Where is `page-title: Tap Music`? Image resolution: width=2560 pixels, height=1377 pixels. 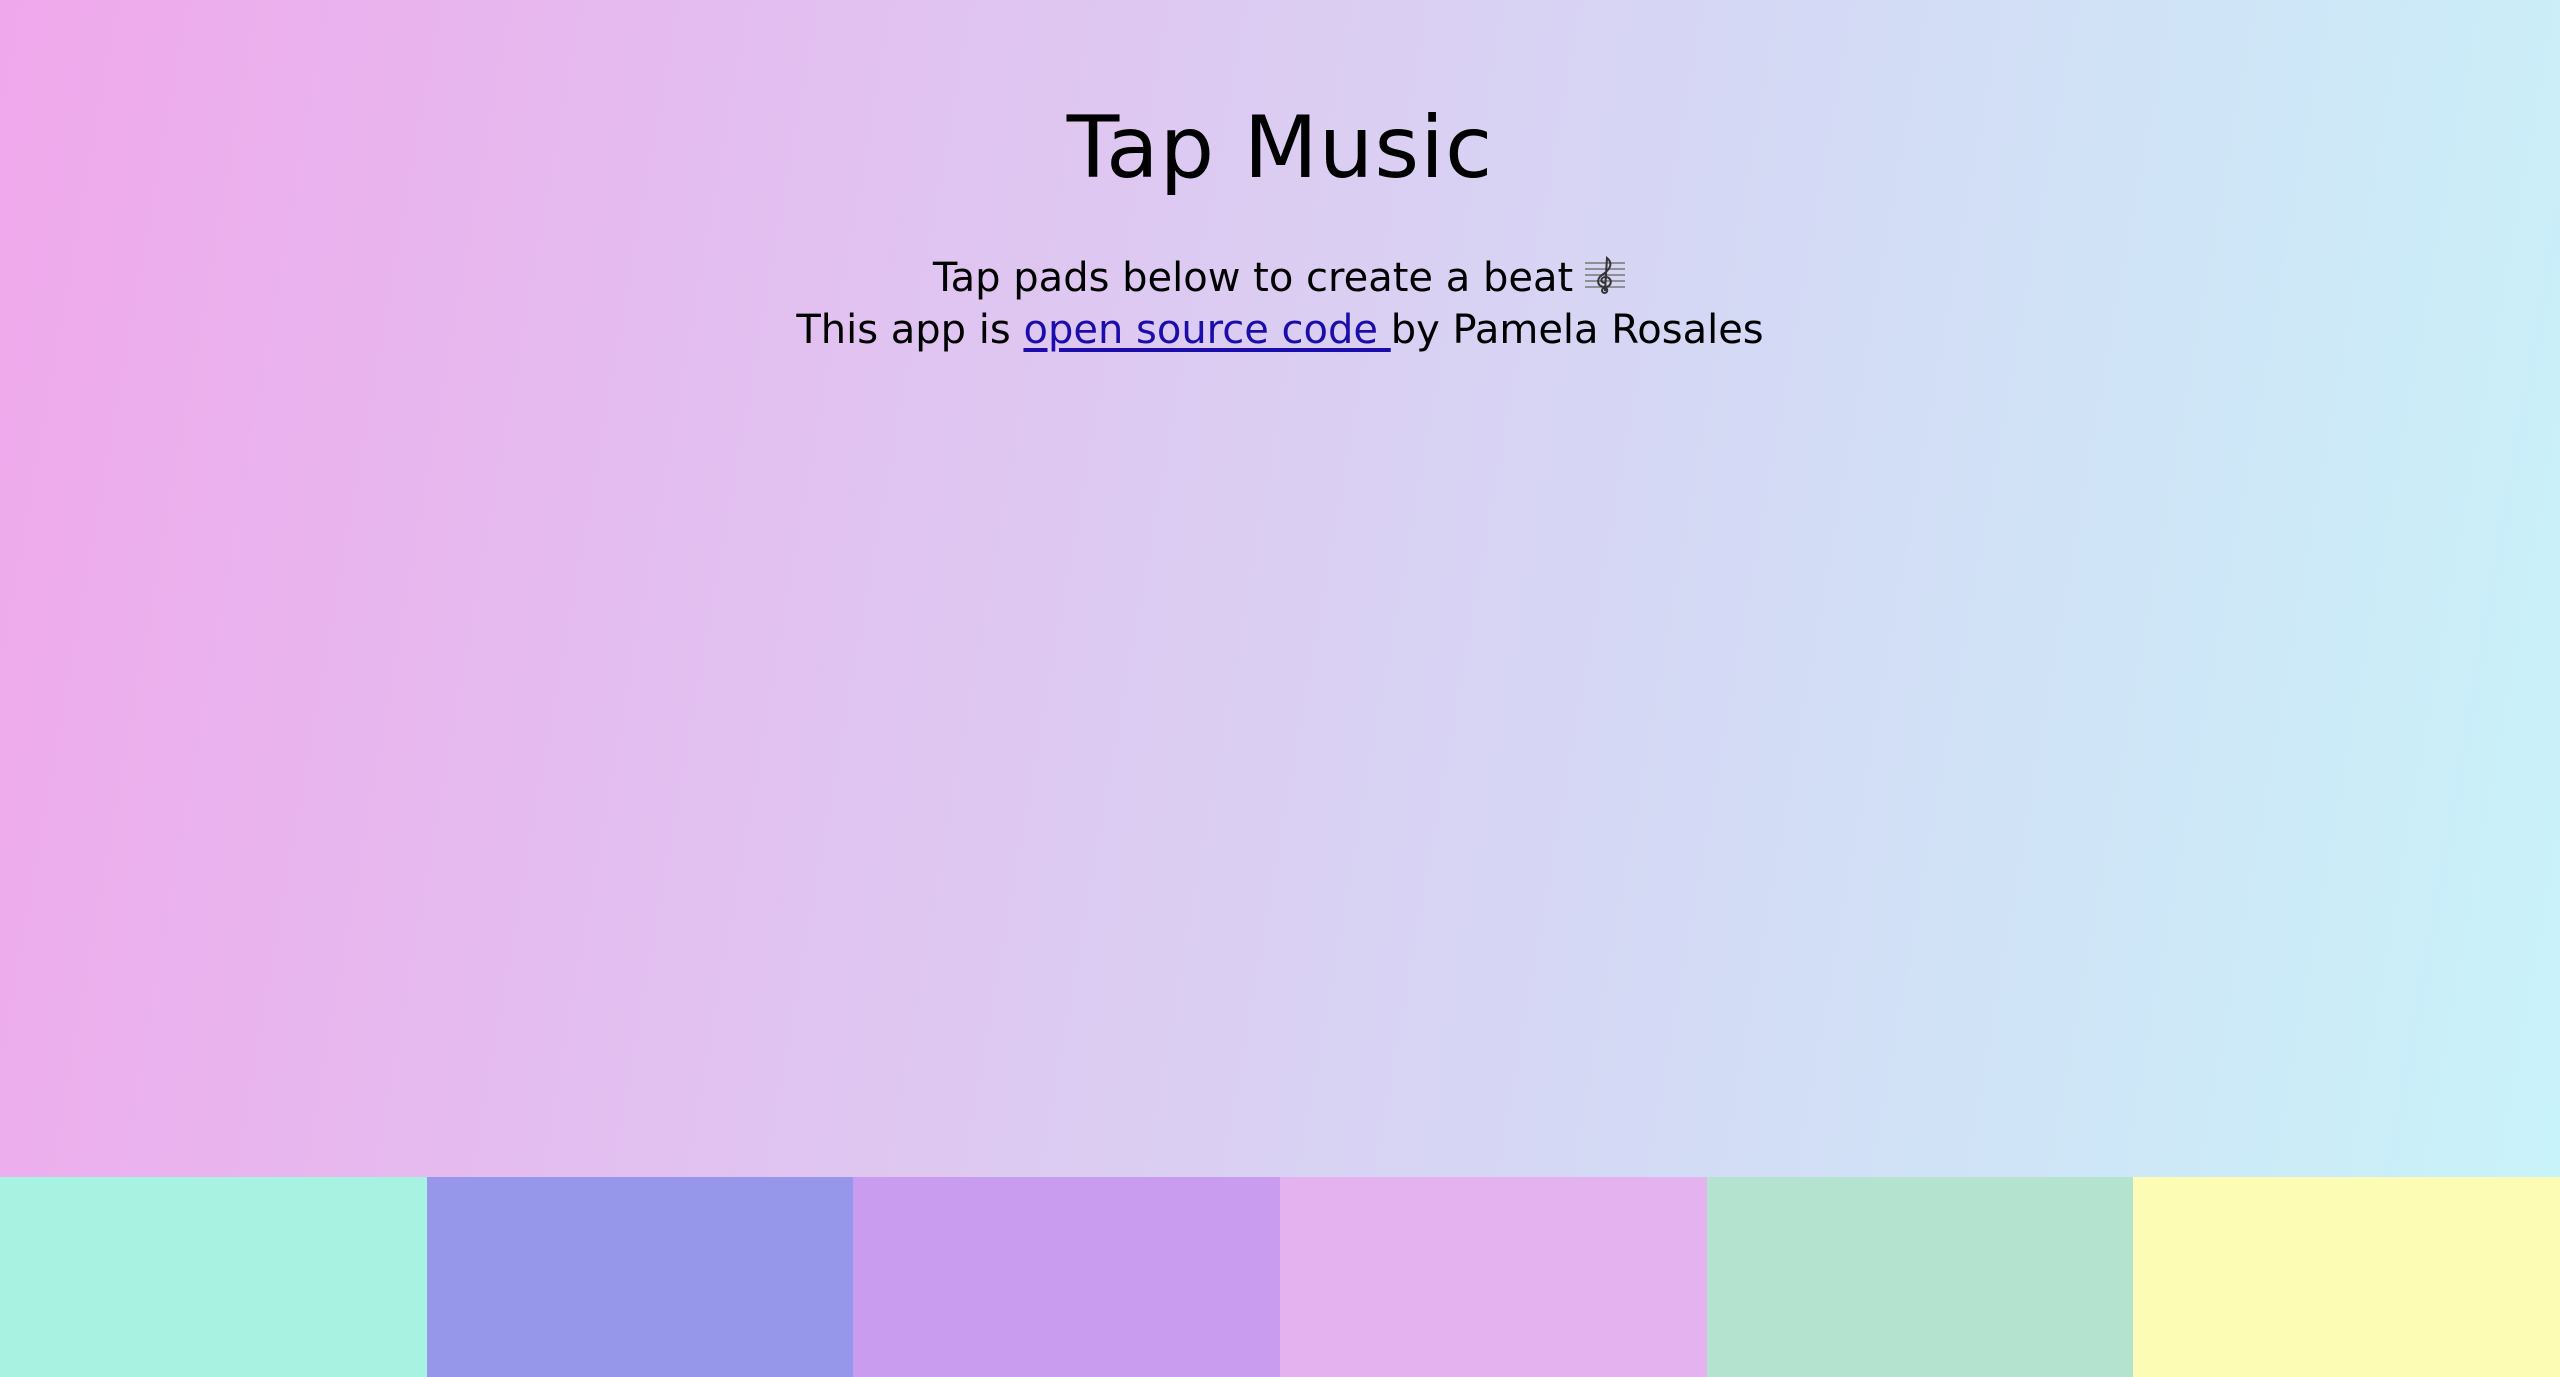
page-title: Tap Music is located at coordinates (1280, 148).